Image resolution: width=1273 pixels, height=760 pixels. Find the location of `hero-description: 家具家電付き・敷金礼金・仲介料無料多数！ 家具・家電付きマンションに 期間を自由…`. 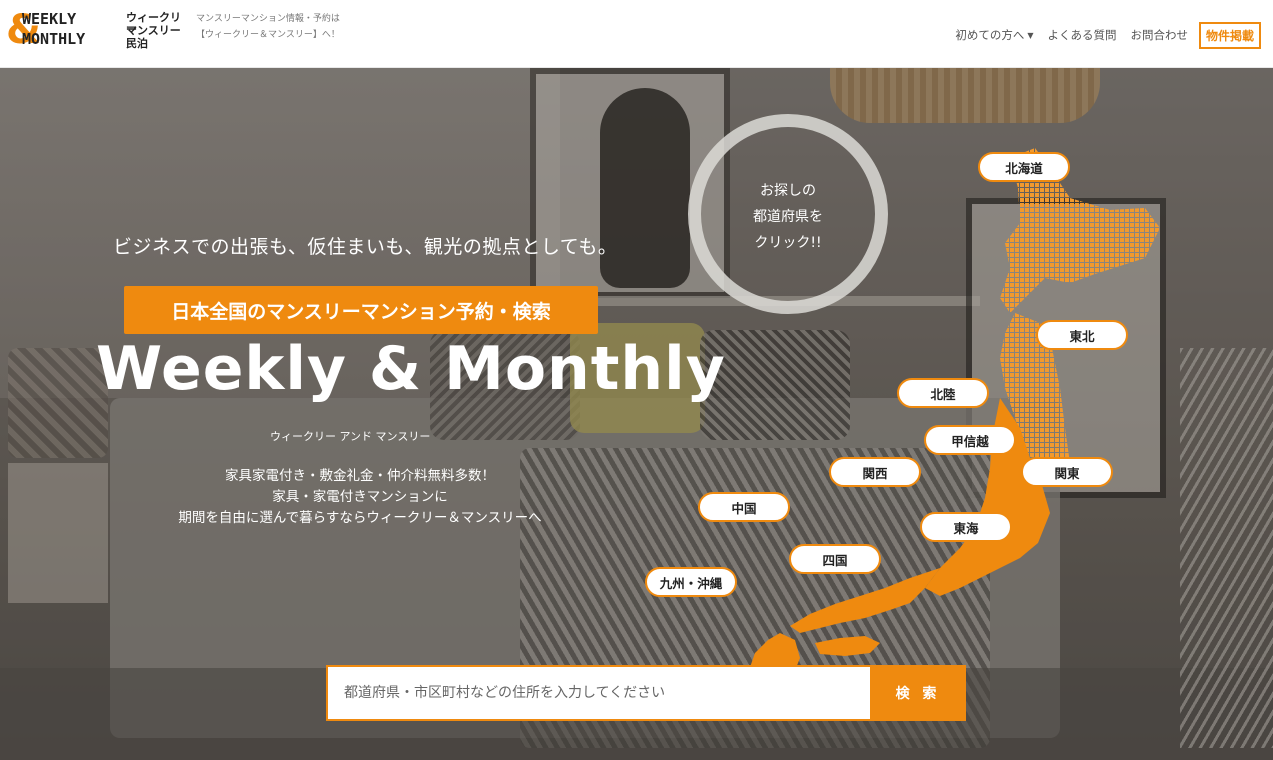

hero-description: 家具家電付き・敷金礼金・仲介料無料多数！ 家具・家電付きマンションに 期間を自由… is located at coordinates (360, 497).